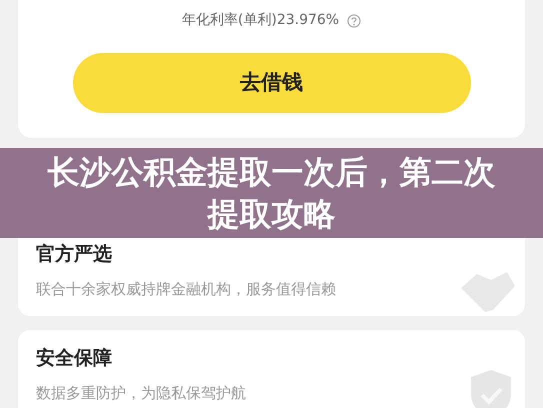  What do you see at coordinates (141, 393) in the screenshot?
I see `feature-description: 数据多重防护，为隐私保驾护航` at bounding box center [141, 393].